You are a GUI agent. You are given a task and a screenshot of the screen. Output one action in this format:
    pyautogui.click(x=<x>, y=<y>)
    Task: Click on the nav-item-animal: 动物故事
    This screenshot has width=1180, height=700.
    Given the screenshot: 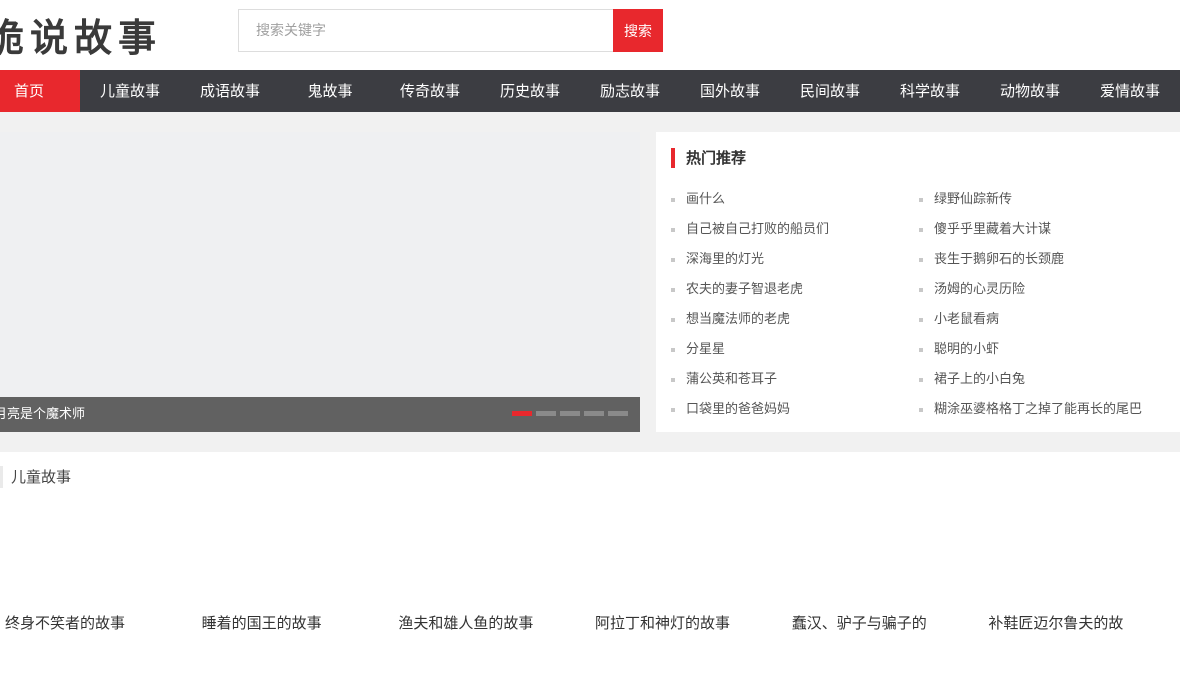 What is the action you would take?
    pyautogui.click(x=1030, y=91)
    